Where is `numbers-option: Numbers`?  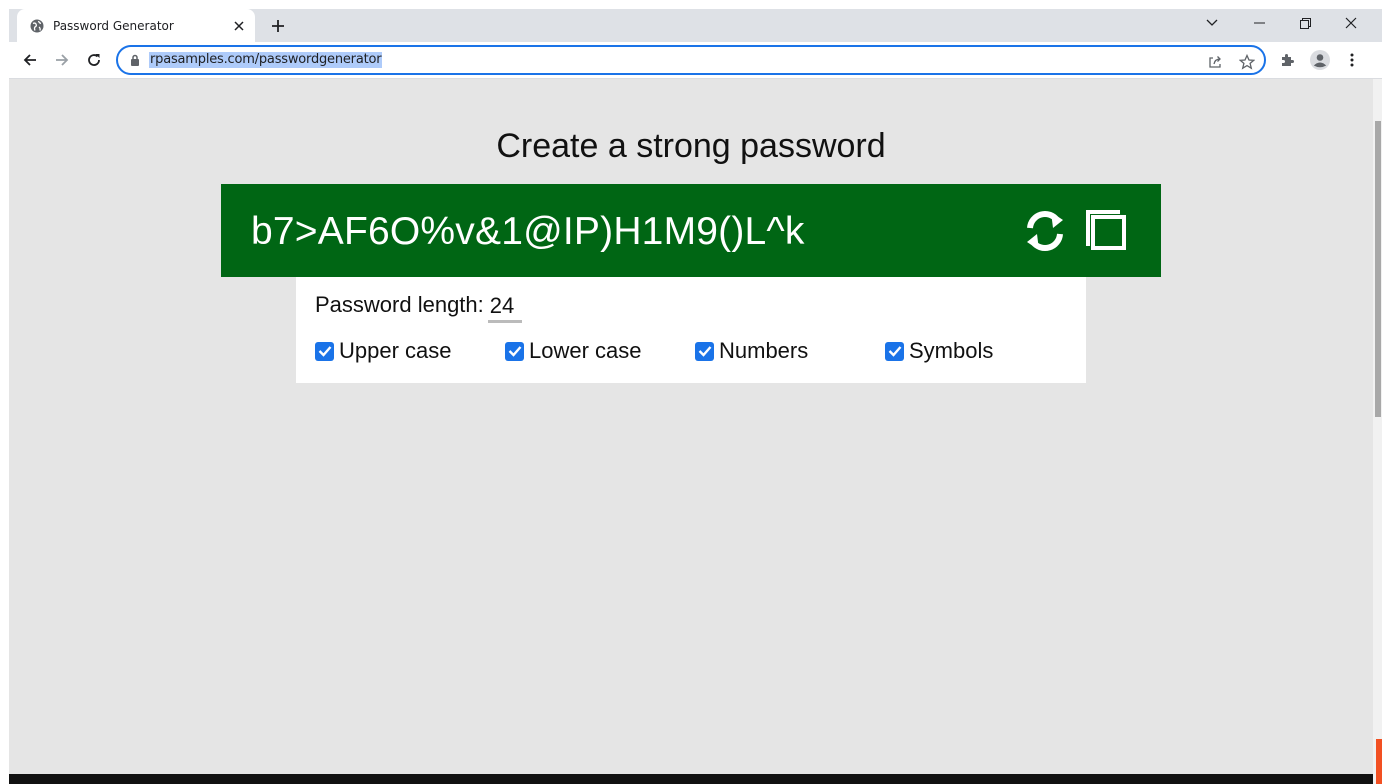 numbers-option: Numbers is located at coordinates (751, 351).